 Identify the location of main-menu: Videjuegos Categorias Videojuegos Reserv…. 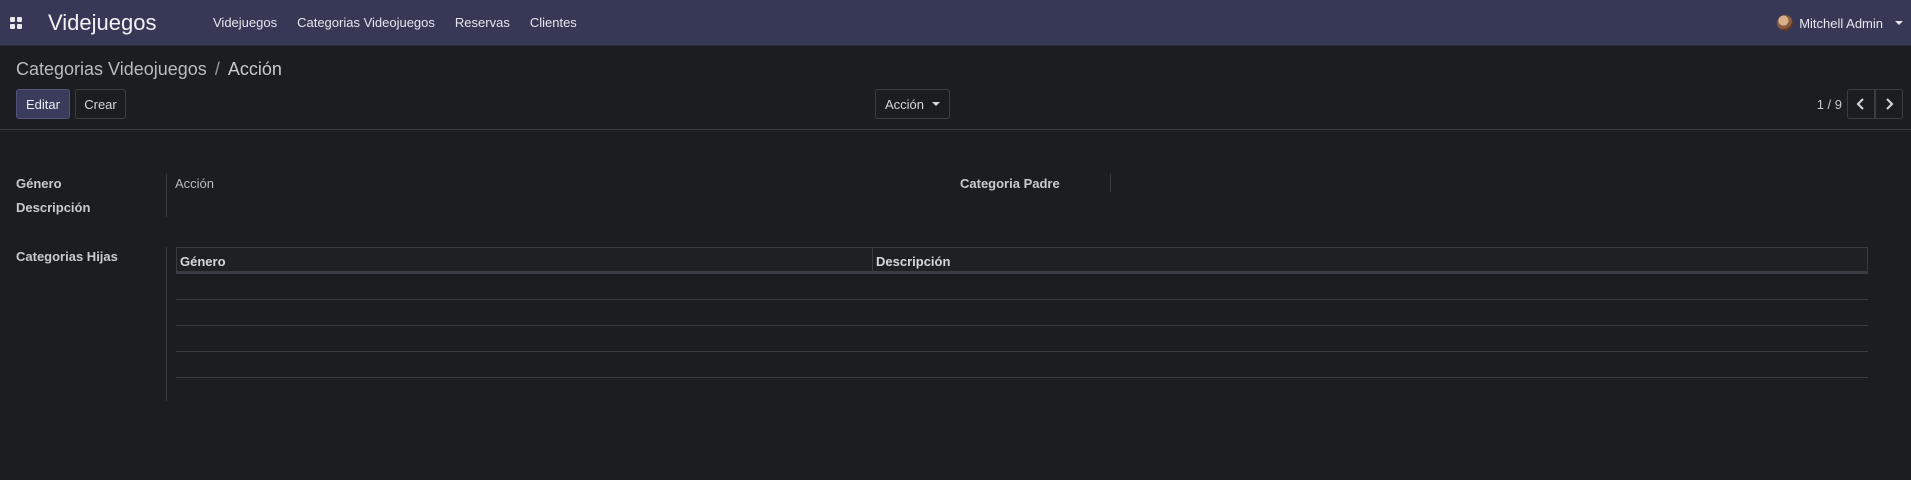
(395, 23).